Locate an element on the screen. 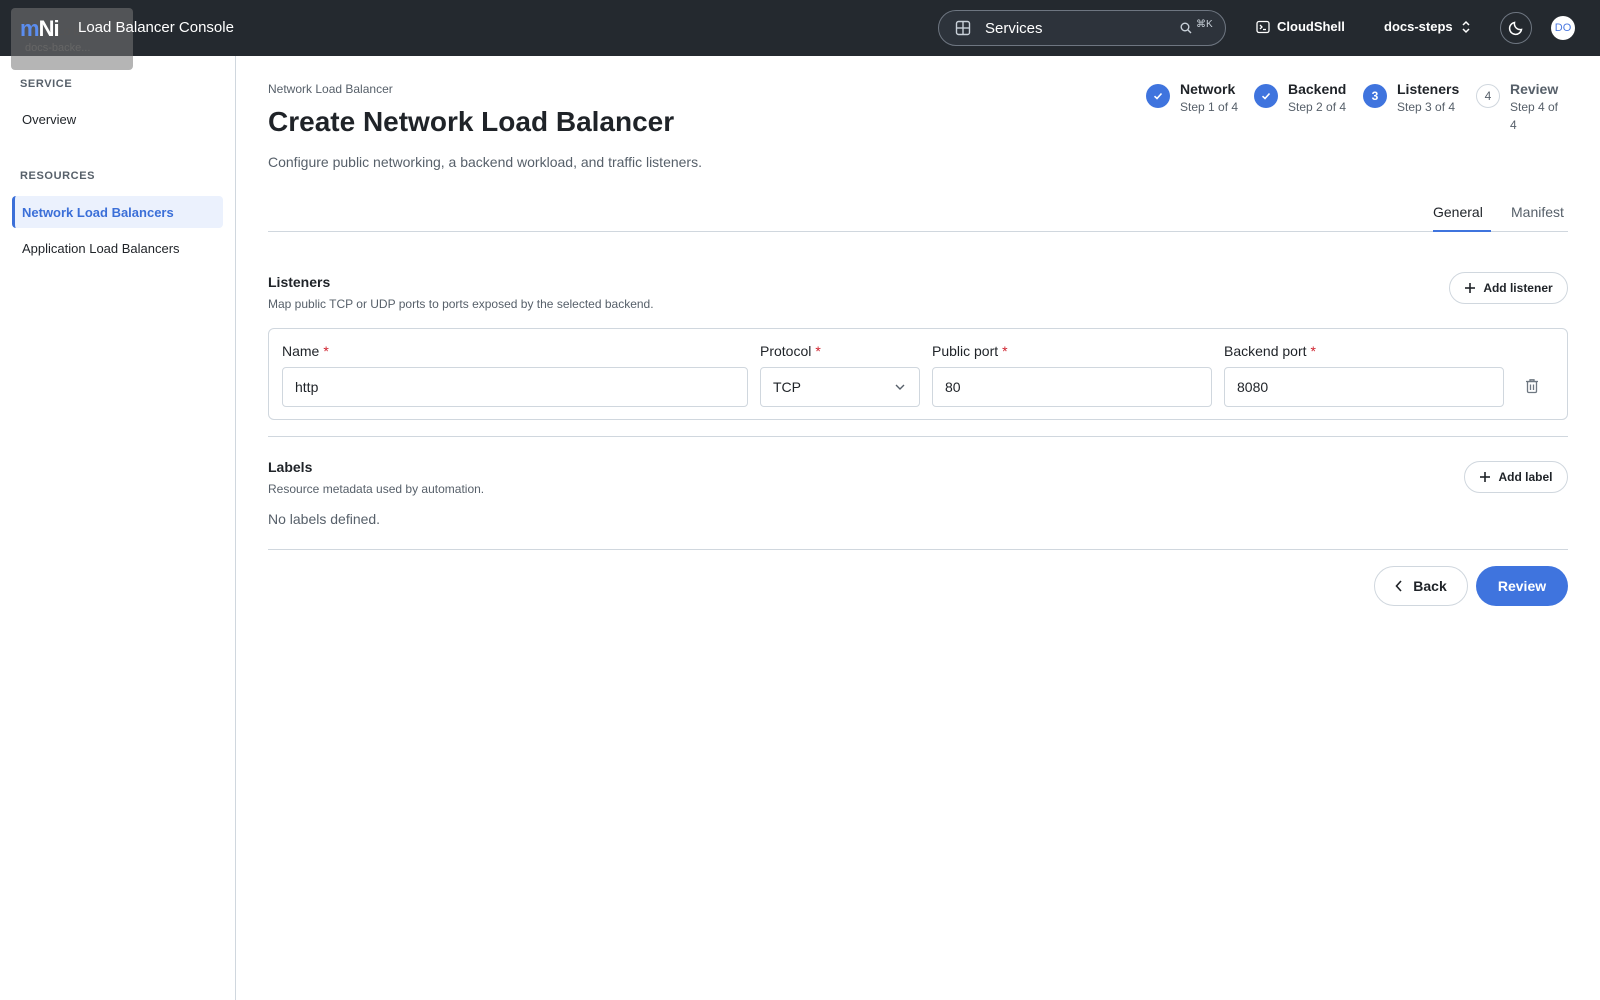 Image resolution: width=1600 pixels, height=1000 pixels. step-title: Review is located at coordinates (1534, 89).